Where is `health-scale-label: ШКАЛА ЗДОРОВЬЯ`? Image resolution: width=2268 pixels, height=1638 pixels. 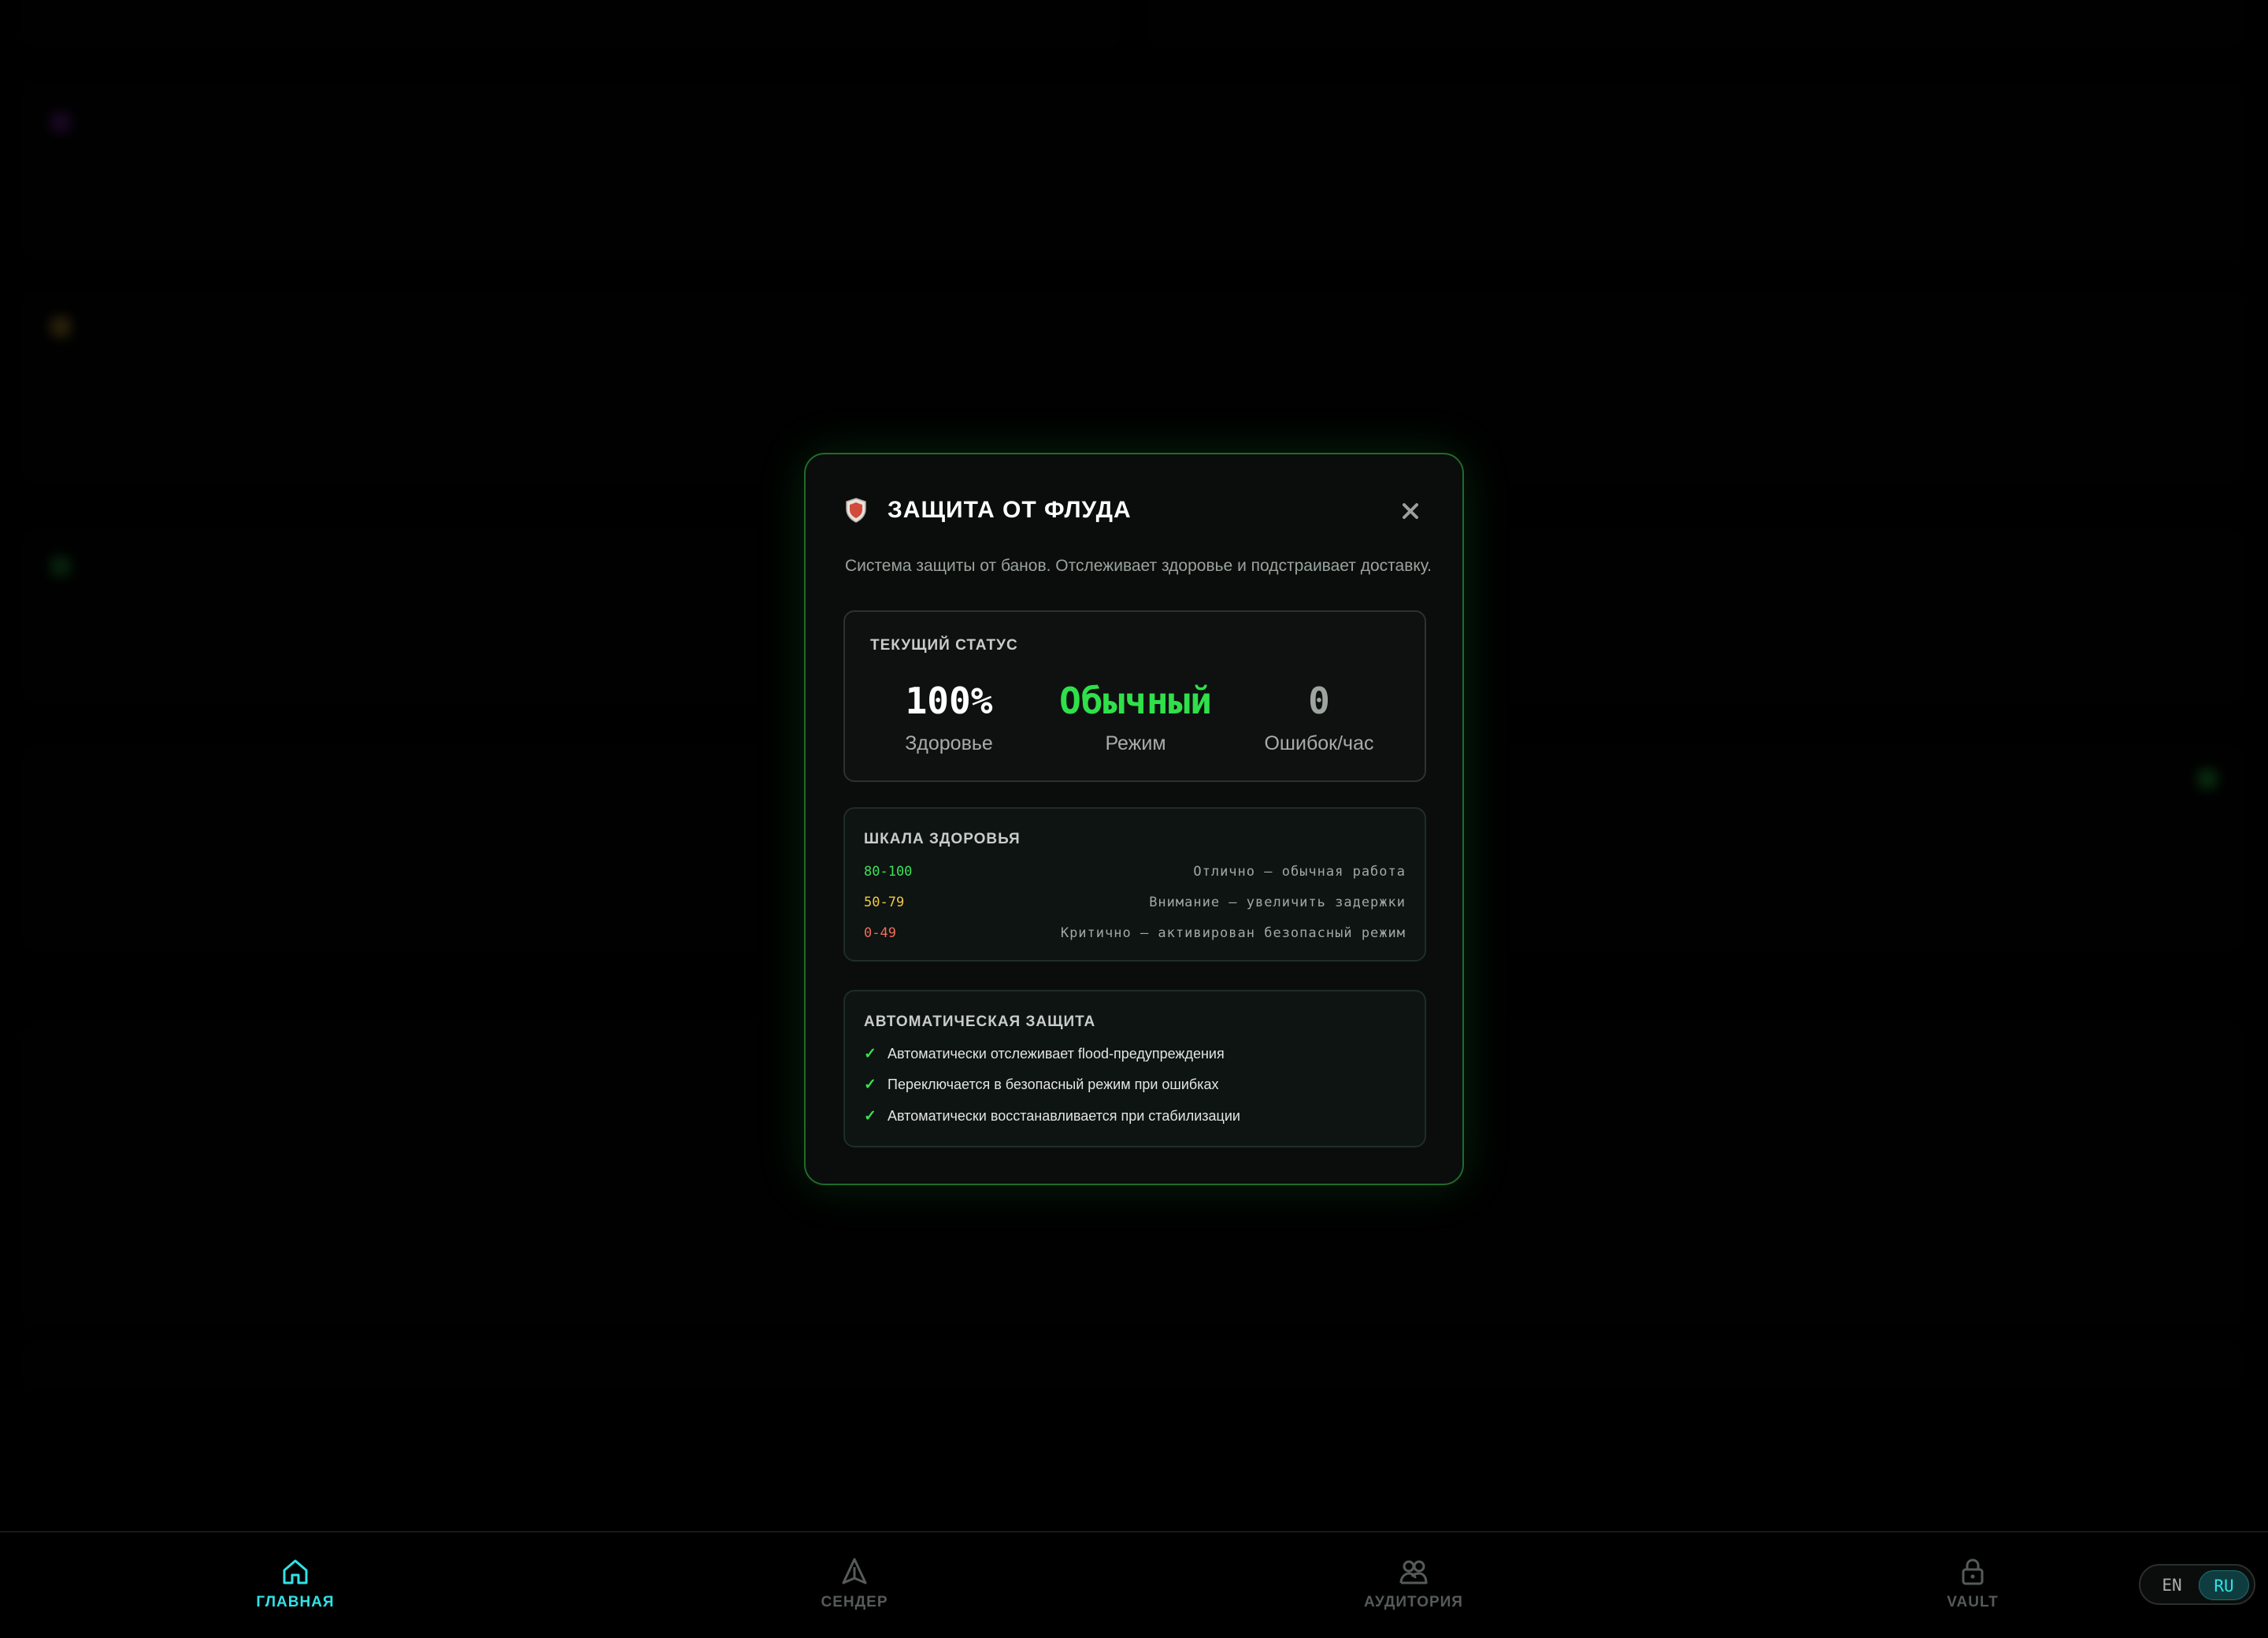
health-scale-label: ШКАЛА ЗДОРОВЬЯ is located at coordinates (942, 839).